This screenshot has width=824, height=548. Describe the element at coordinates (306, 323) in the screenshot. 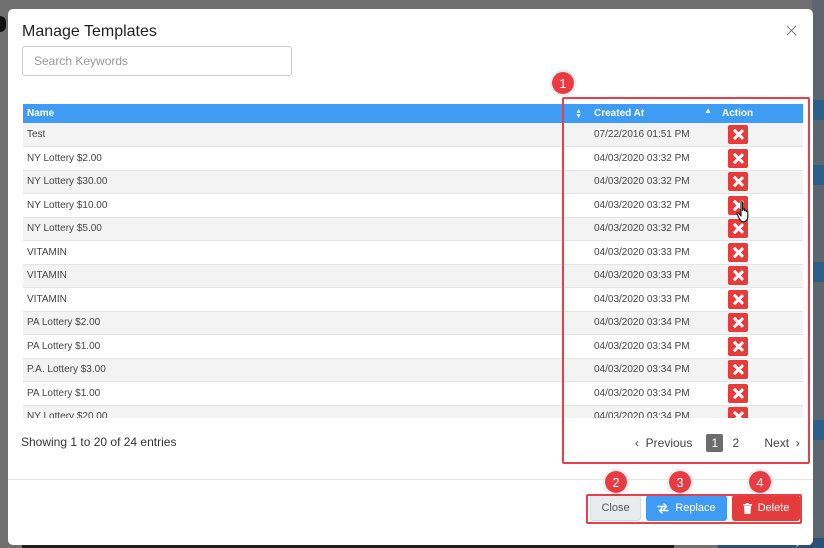

I see `template-name-cell: PA Lottery $2.00` at that location.